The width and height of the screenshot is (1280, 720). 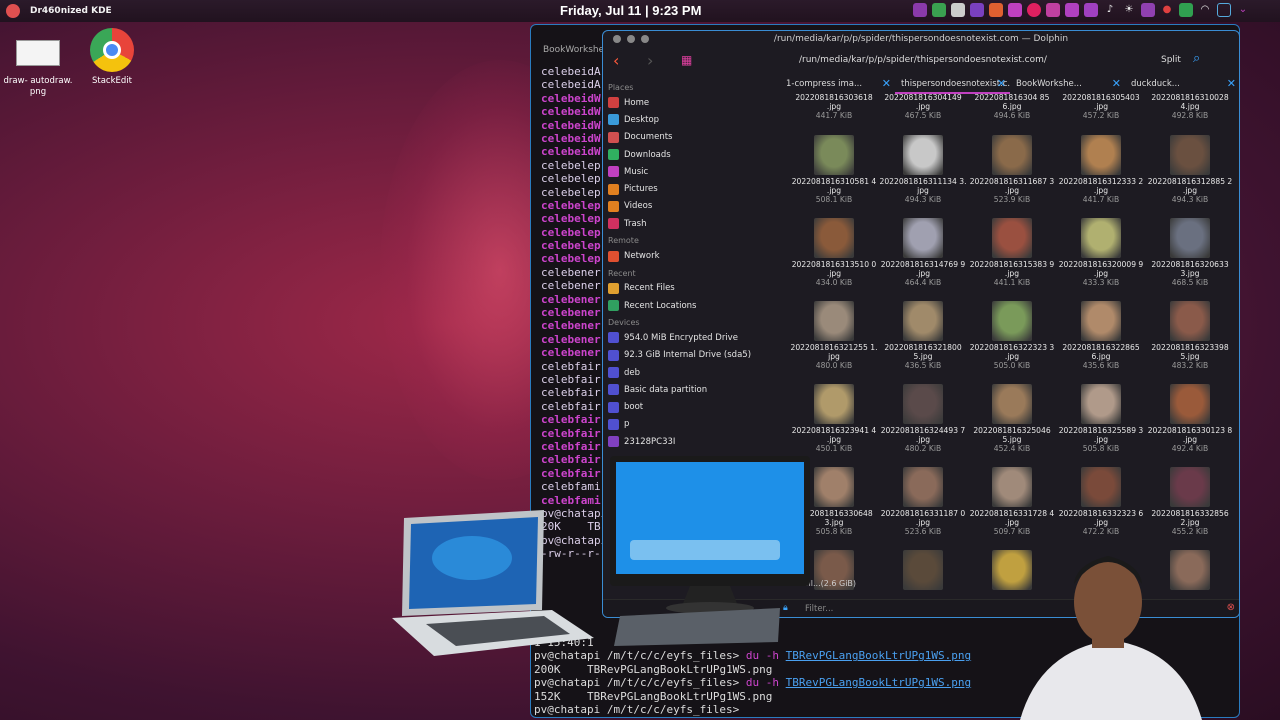 What do you see at coordinates (1012, 418) in the screenshot?
I see `file-item: 2022081816325046 5.jpg 452.4 KiB` at bounding box center [1012, 418].